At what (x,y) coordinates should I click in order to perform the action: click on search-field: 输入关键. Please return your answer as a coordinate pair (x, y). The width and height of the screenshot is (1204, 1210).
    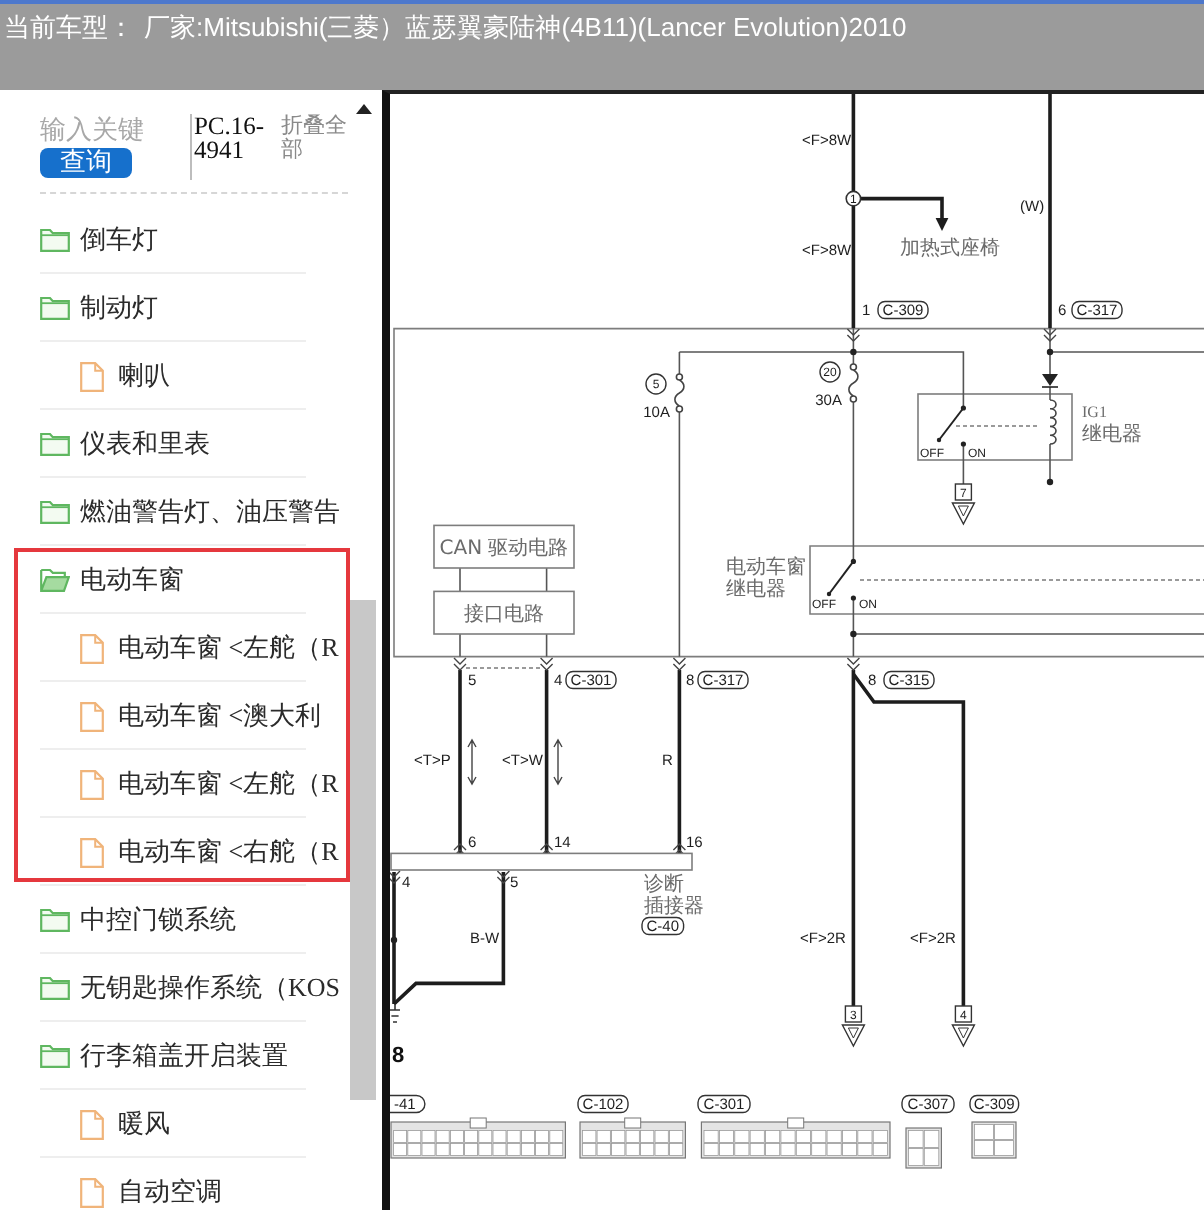
    Looking at the image, I should click on (110, 130).